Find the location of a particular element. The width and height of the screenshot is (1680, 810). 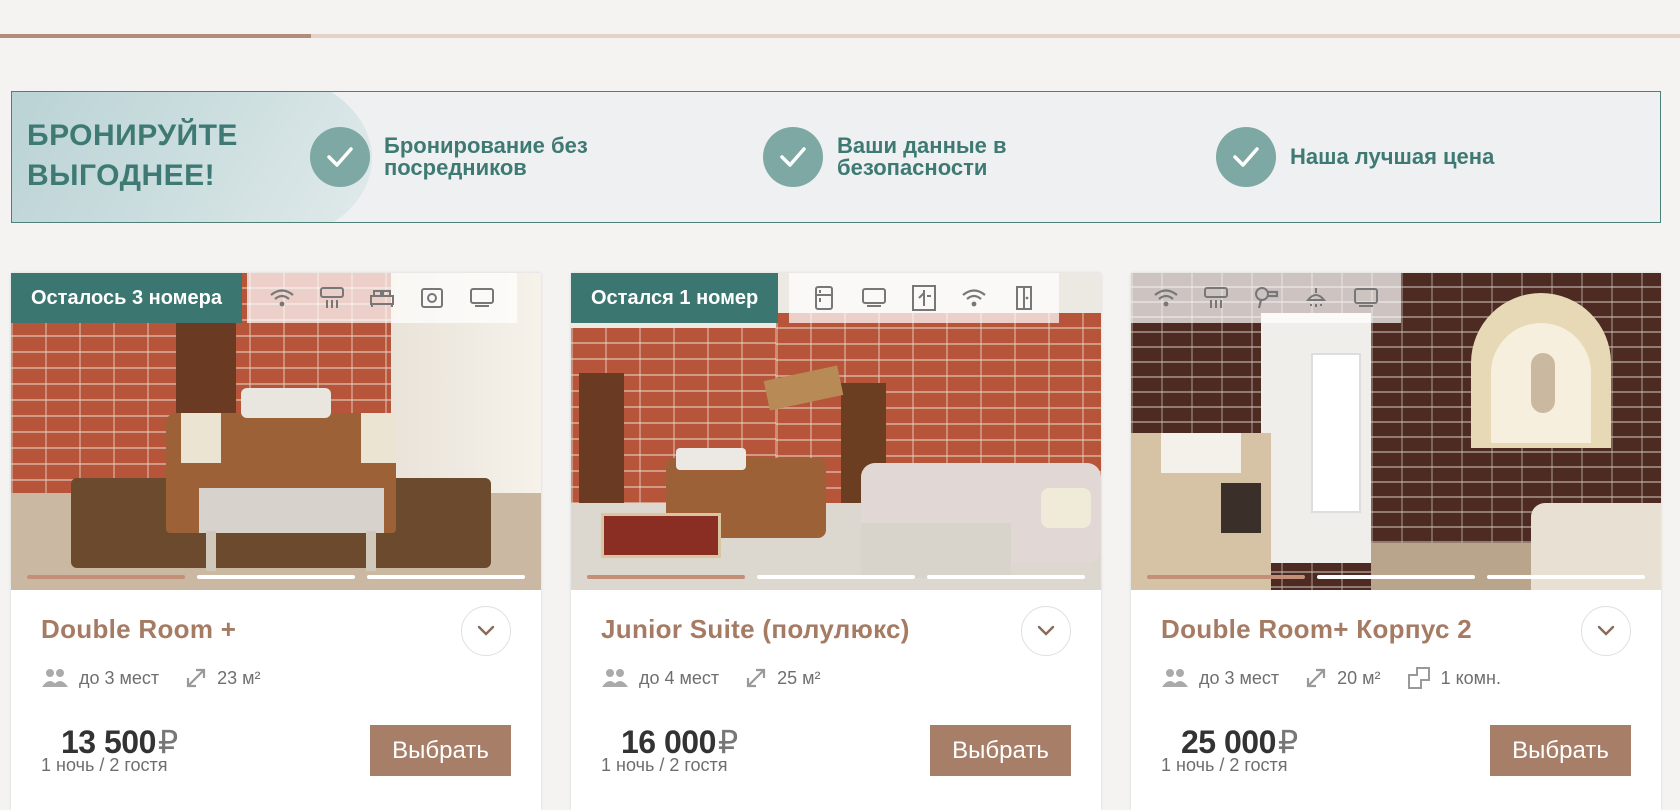

rooms-icon is located at coordinates (1418, 678).